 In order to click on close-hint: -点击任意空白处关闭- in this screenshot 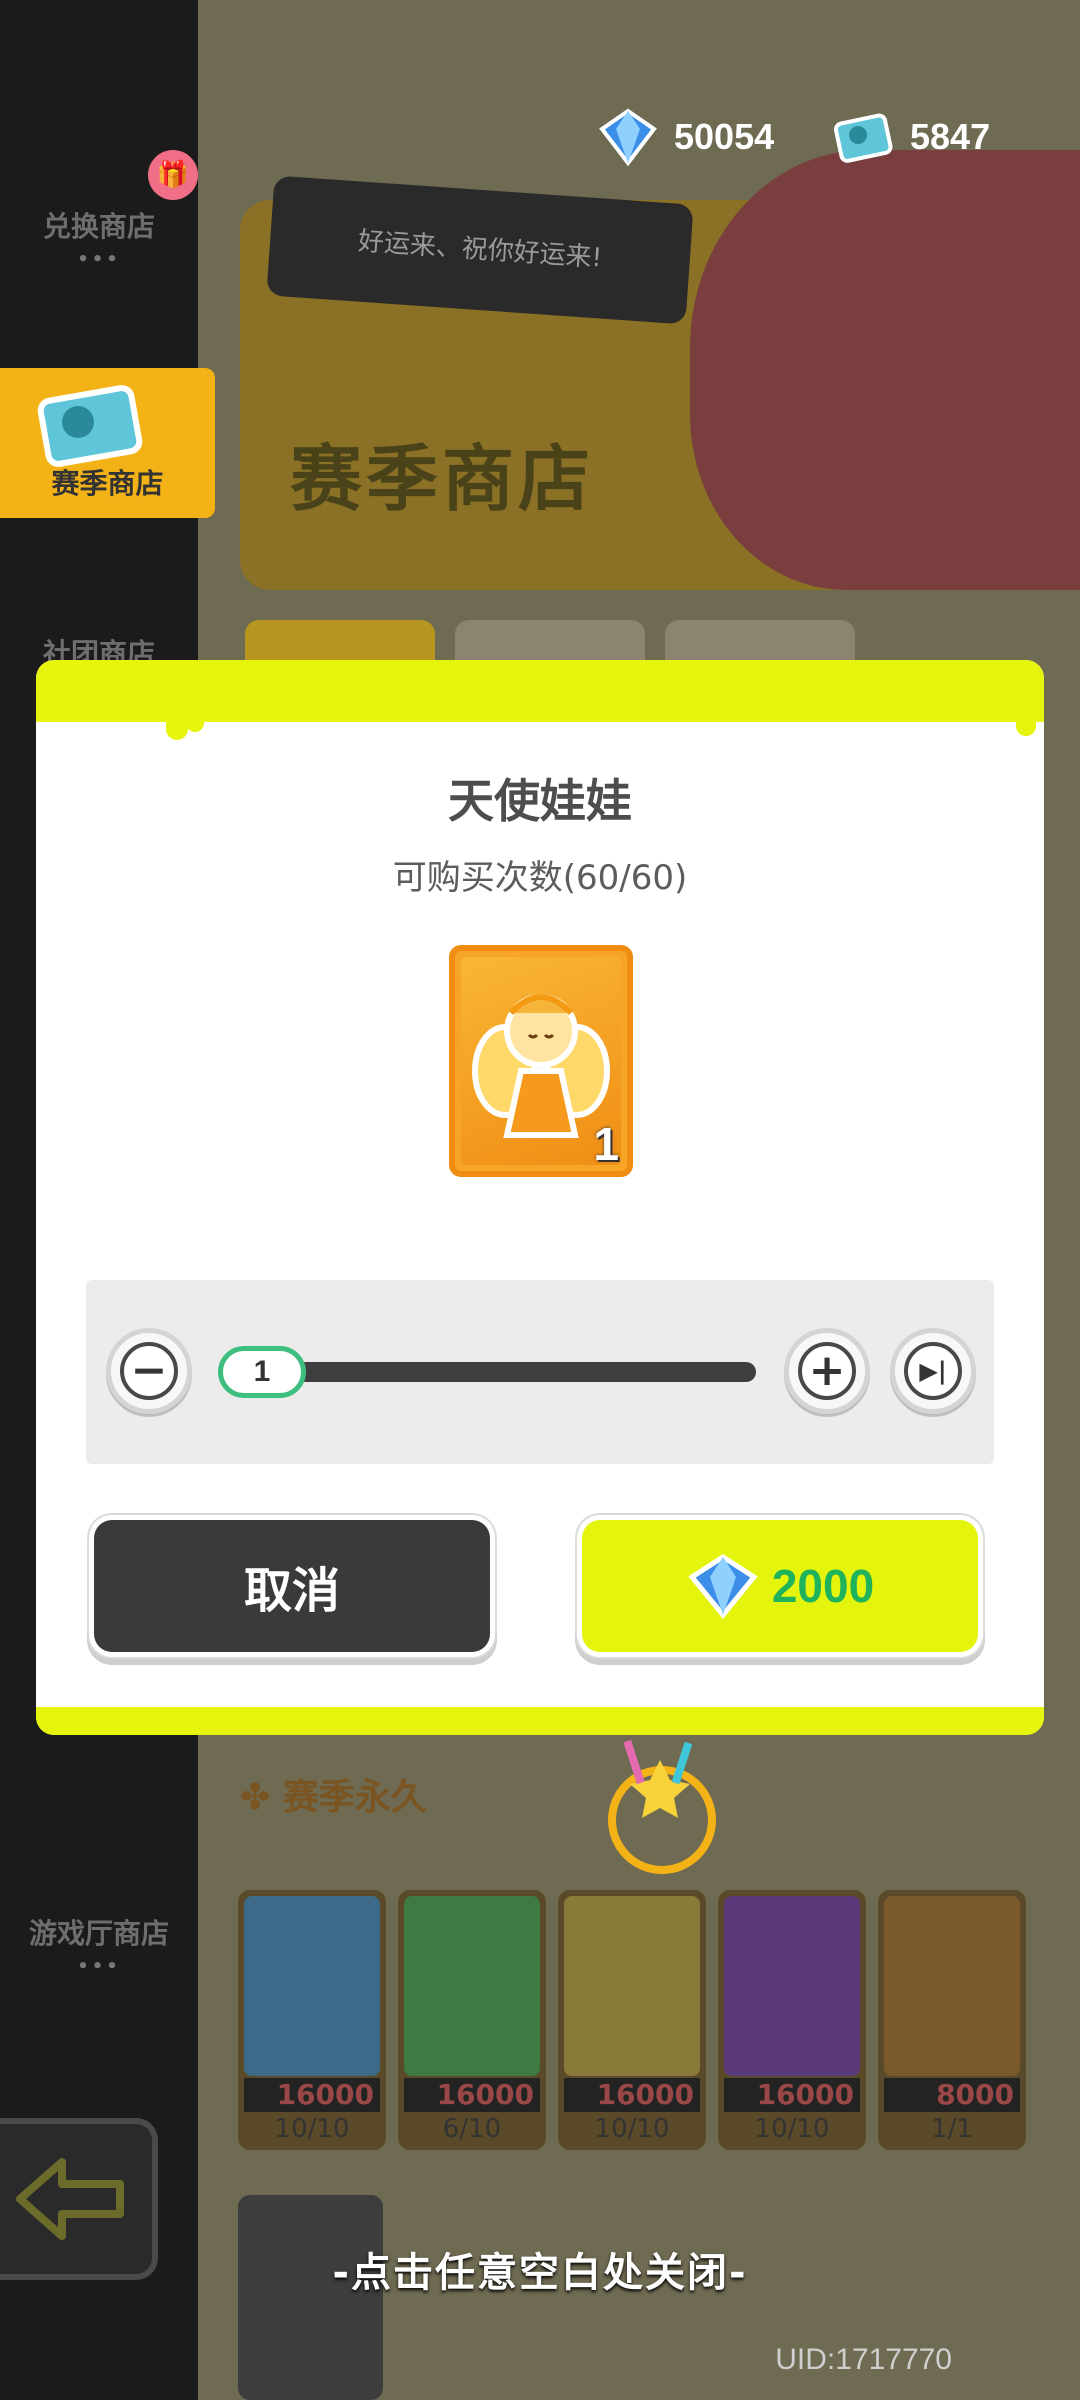, I will do `click(540, 2273)`.